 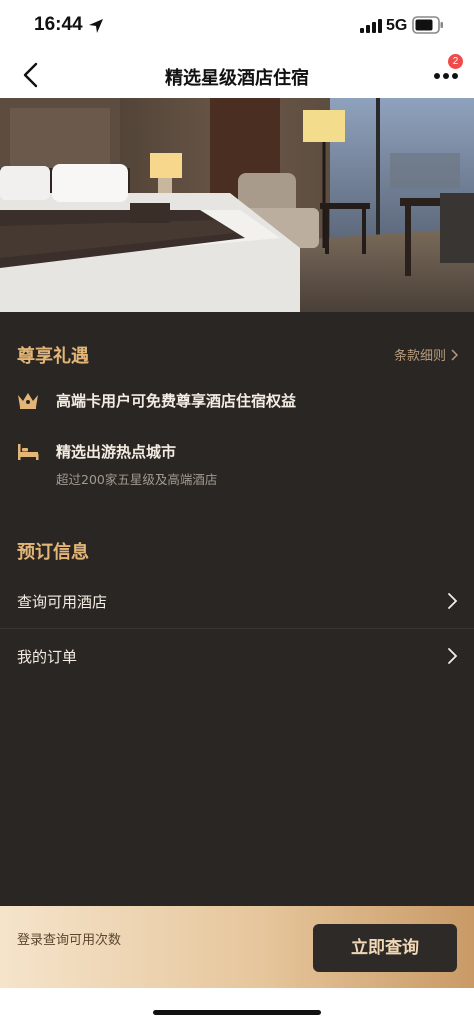 What do you see at coordinates (28, 452) in the screenshot?
I see `bed-icon` at bounding box center [28, 452].